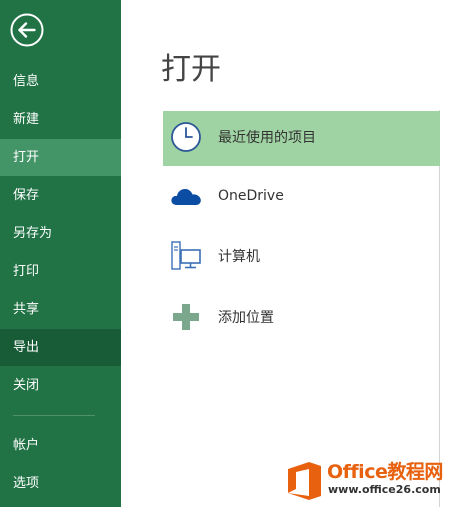 This screenshot has height=507, width=450. I want to click on nav-item-print: 打印, so click(60, 271).